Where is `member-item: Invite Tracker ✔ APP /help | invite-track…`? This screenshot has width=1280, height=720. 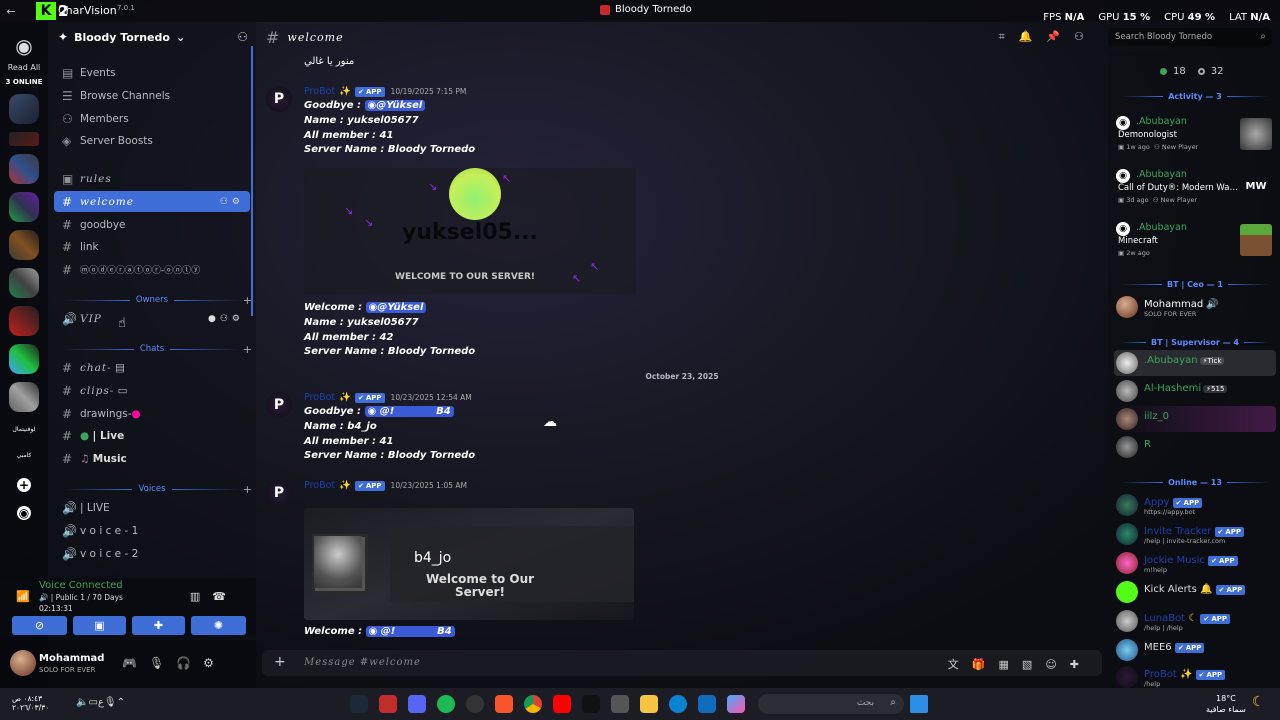
member-item: Invite Tracker ✔ APP /help | invite-track… is located at coordinates (1195, 534).